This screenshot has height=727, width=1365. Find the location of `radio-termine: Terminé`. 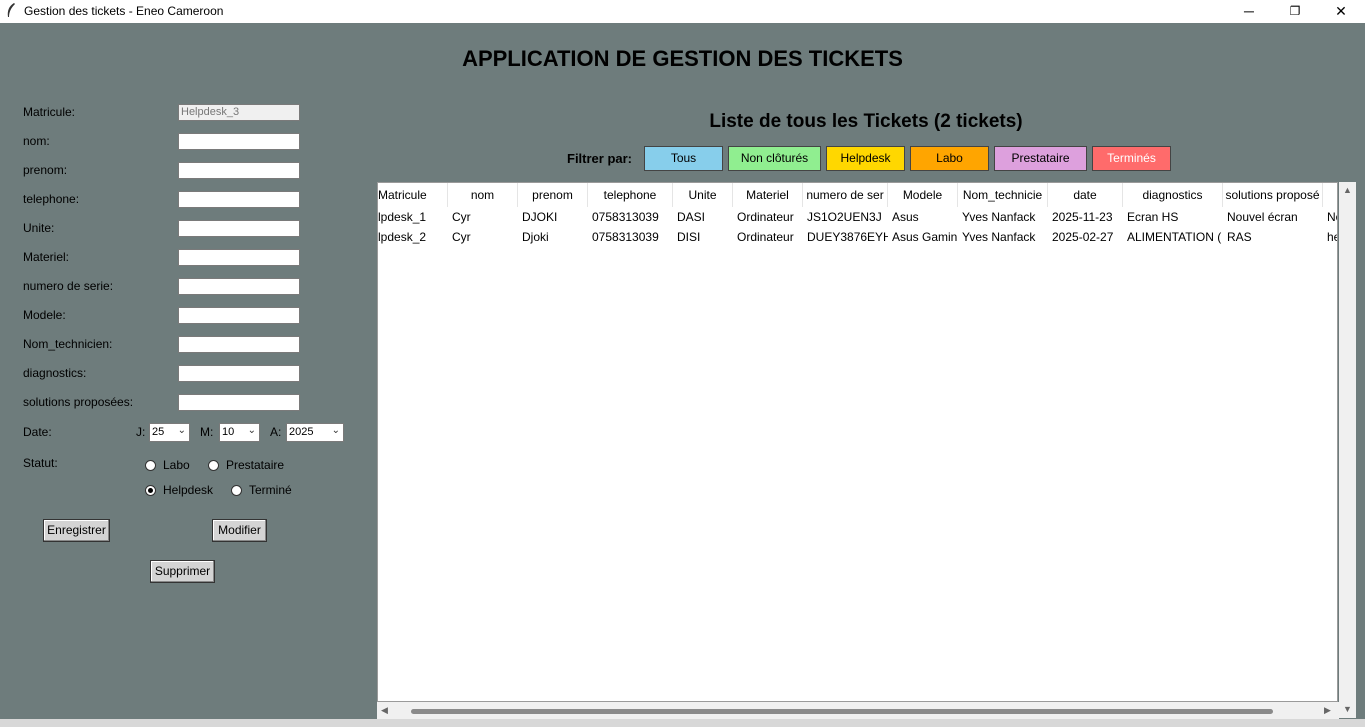

radio-termine: Terminé is located at coordinates (261, 490).